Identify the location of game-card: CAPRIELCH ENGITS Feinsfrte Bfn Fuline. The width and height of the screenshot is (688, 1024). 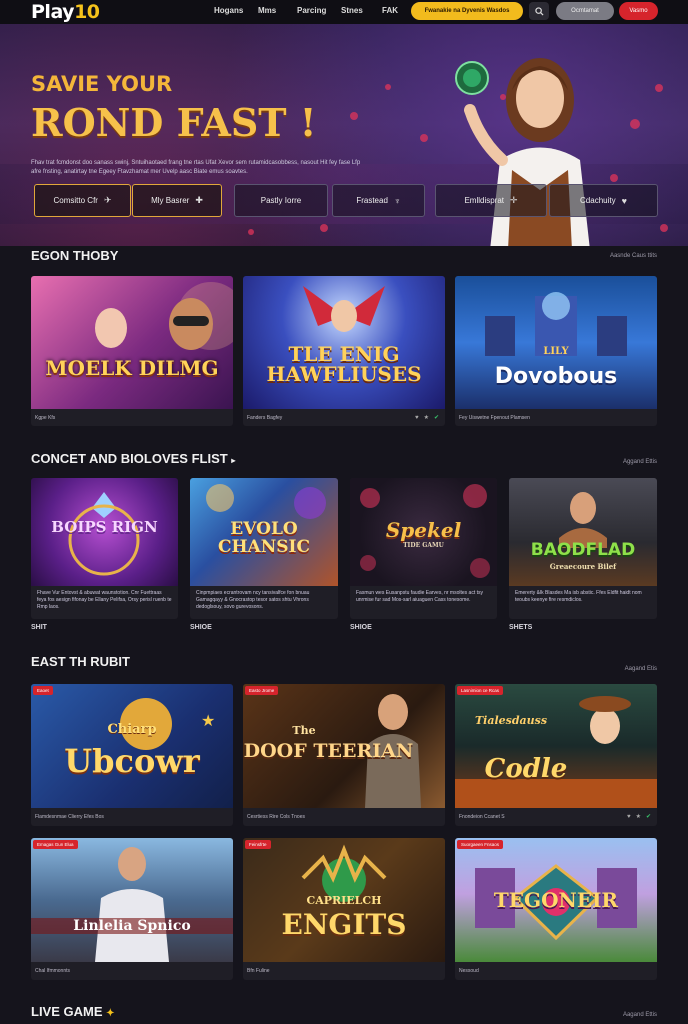
(344, 909).